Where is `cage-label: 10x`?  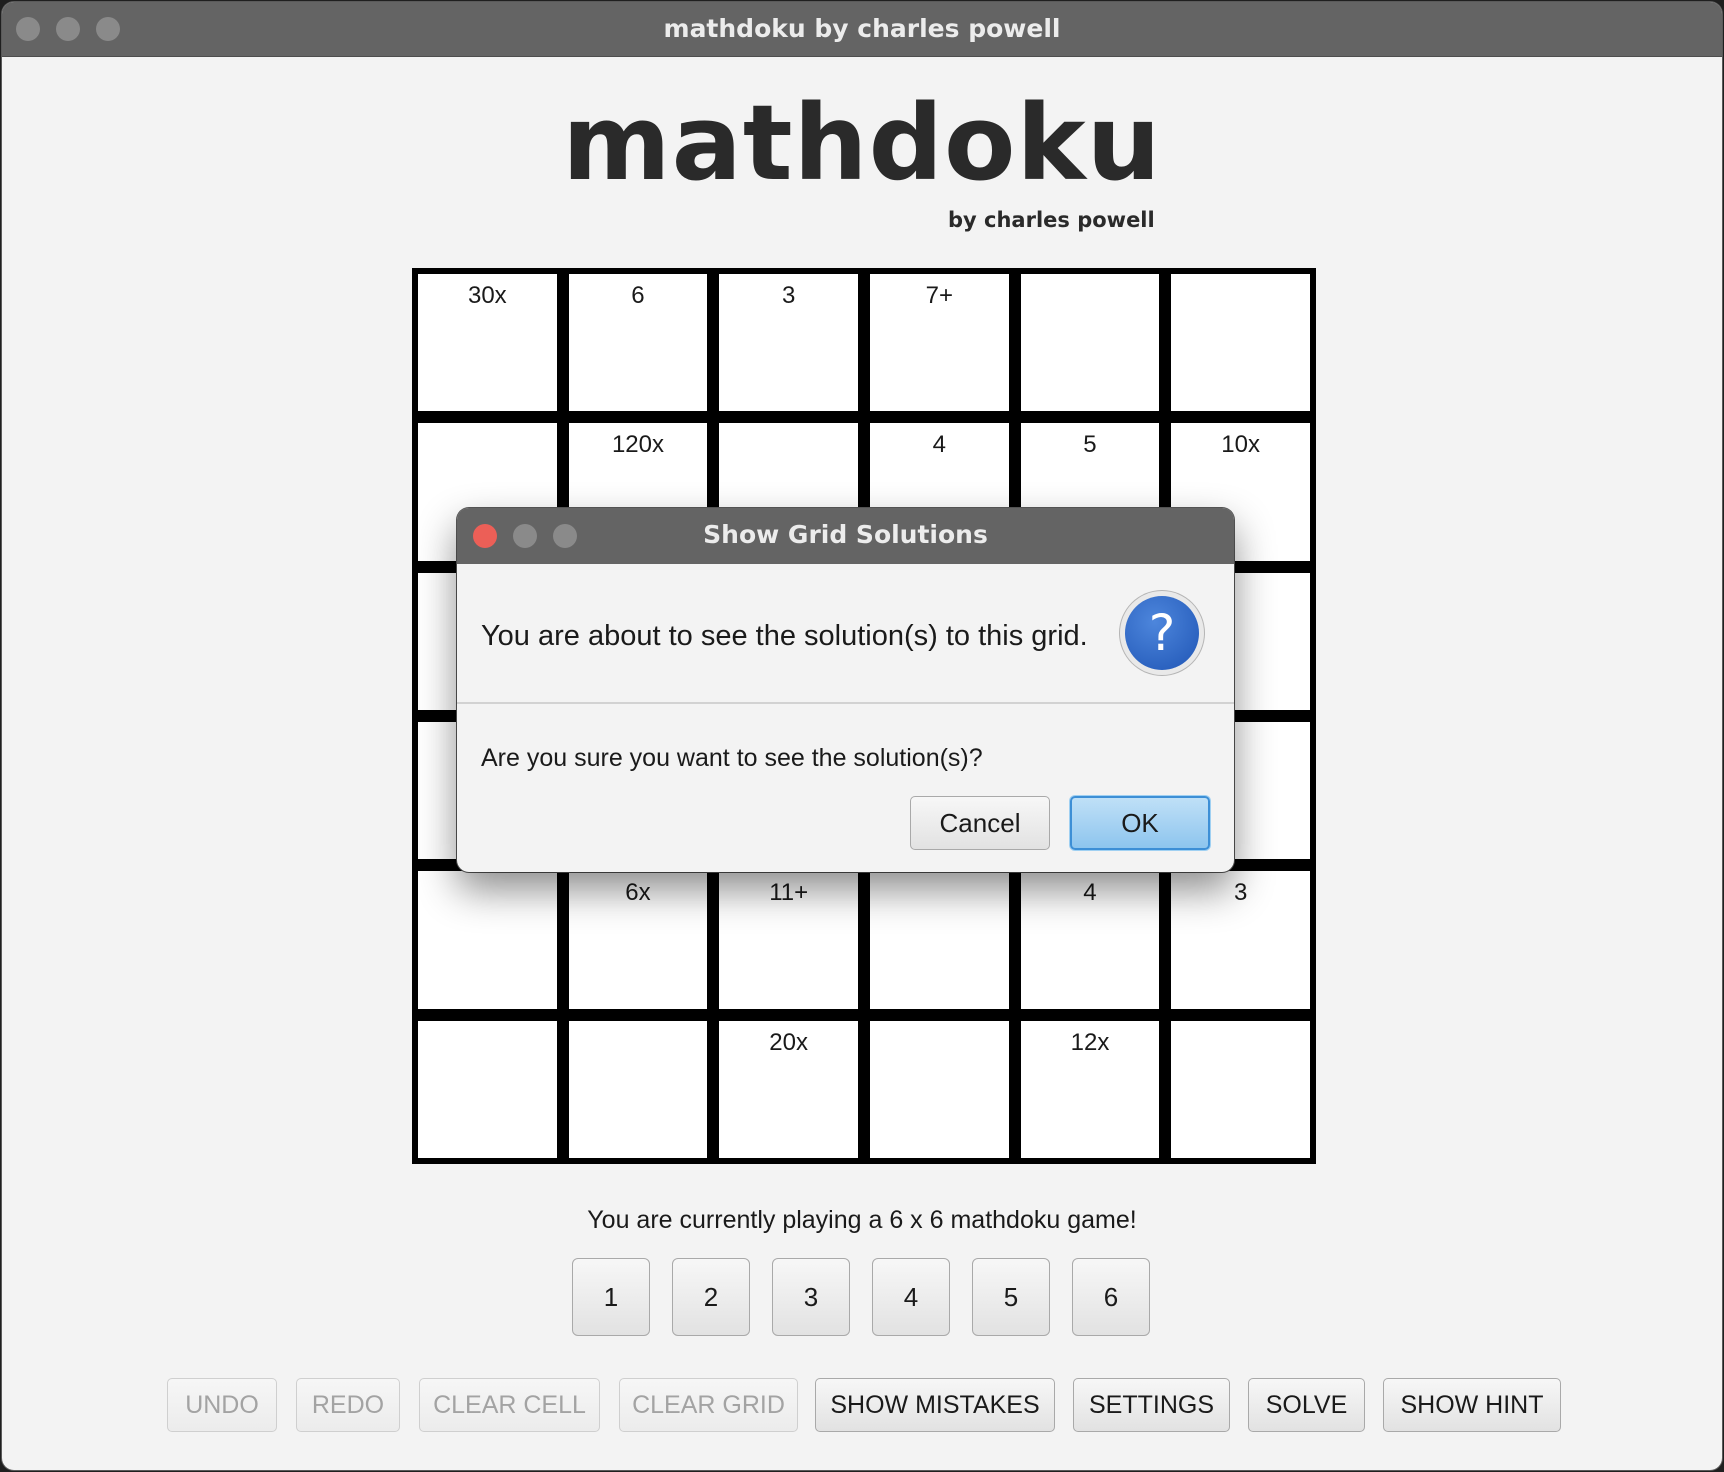
cage-label: 10x is located at coordinates (1240, 445).